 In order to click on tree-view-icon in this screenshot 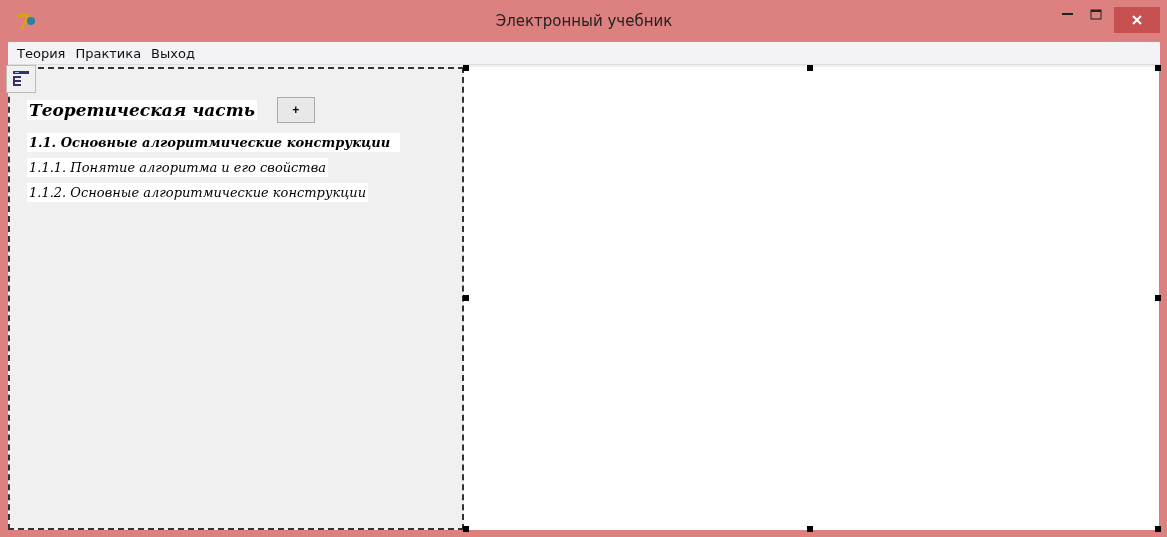, I will do `click(21, 79)`.